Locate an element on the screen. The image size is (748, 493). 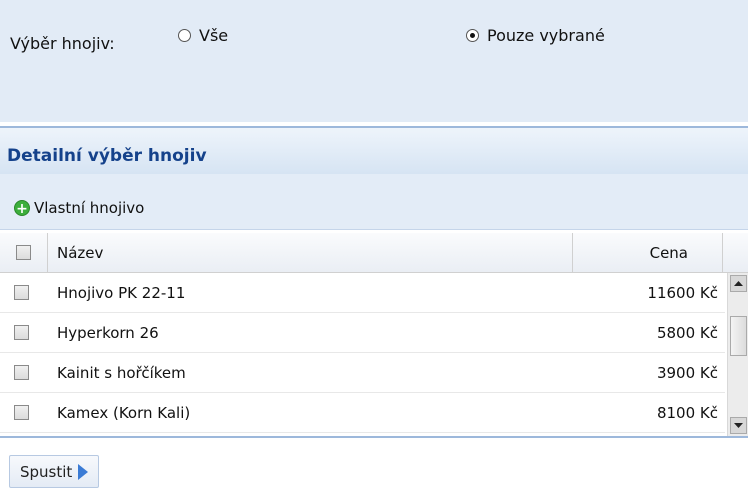
scroll-down-button is located at coordinates (738, 425).